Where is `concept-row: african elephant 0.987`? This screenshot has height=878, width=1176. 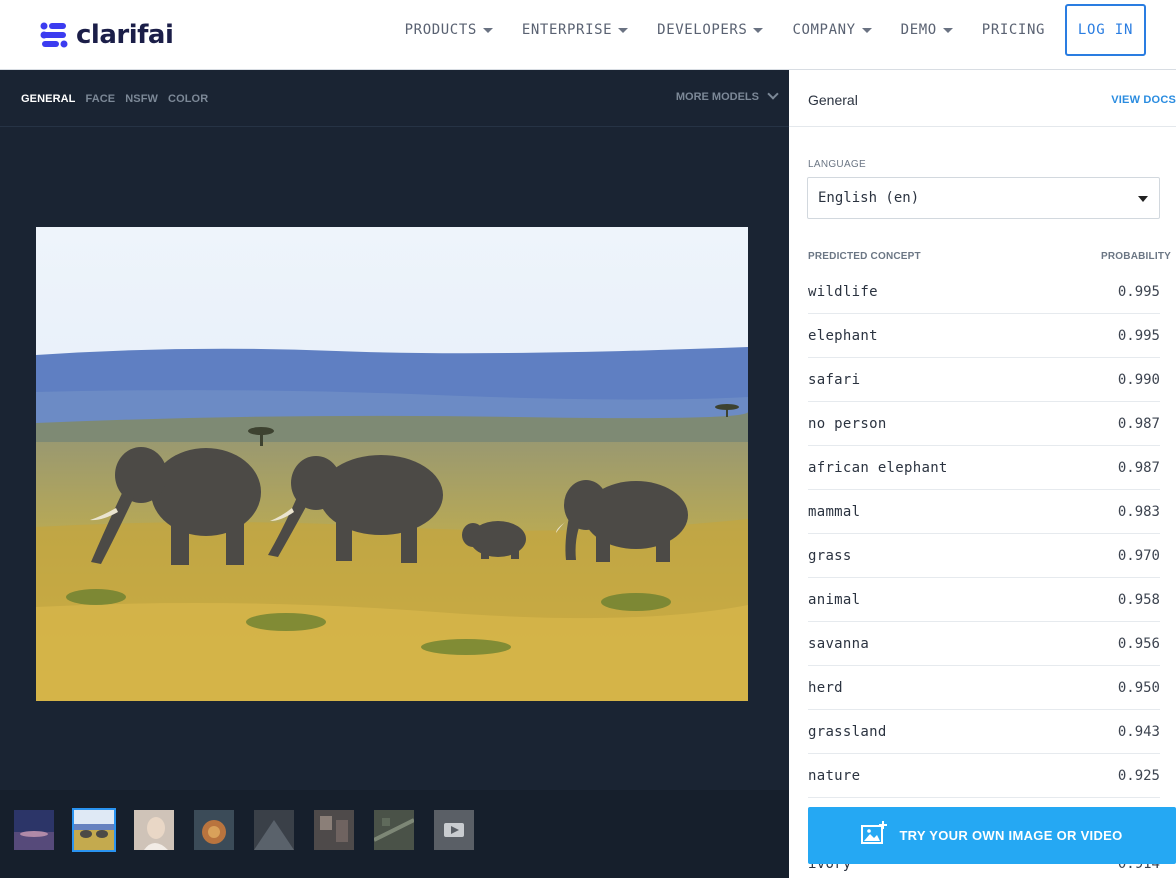 concept-row: african elephant 0.987 is located at coordinates (984, 468).